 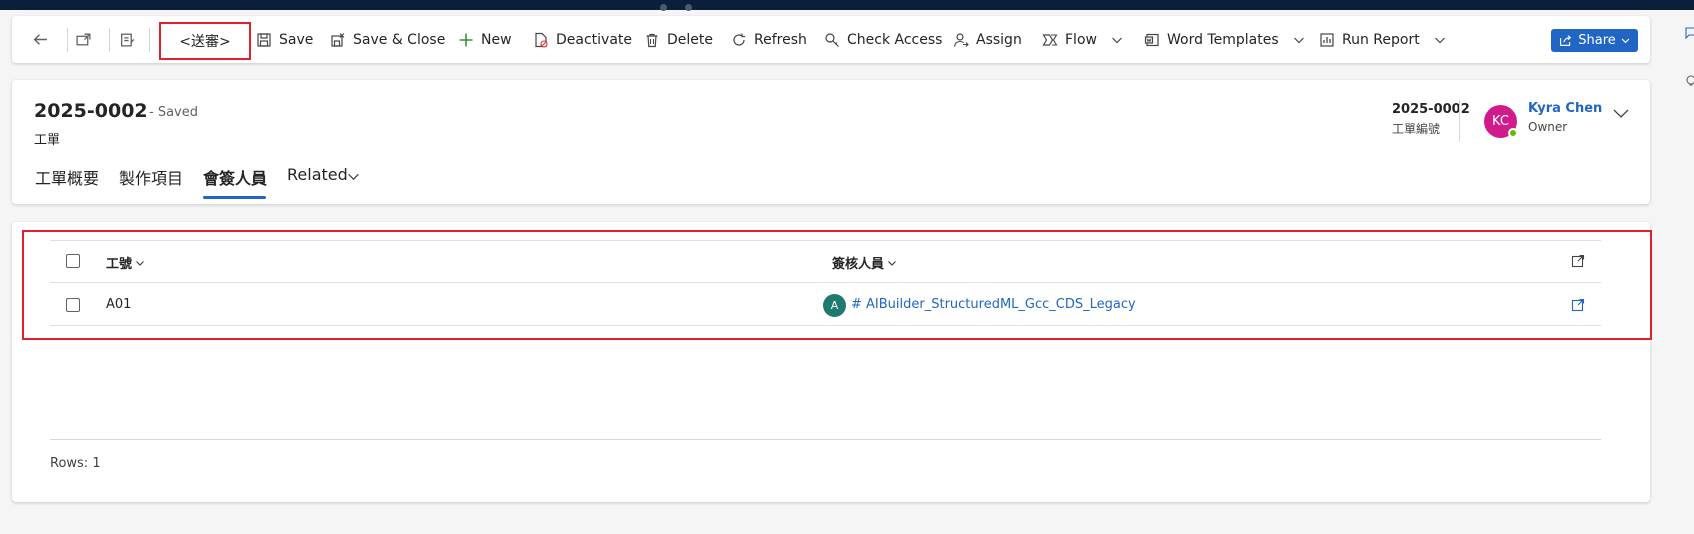 I want to click on delete-button: Delete, so click(x=678, y=39).